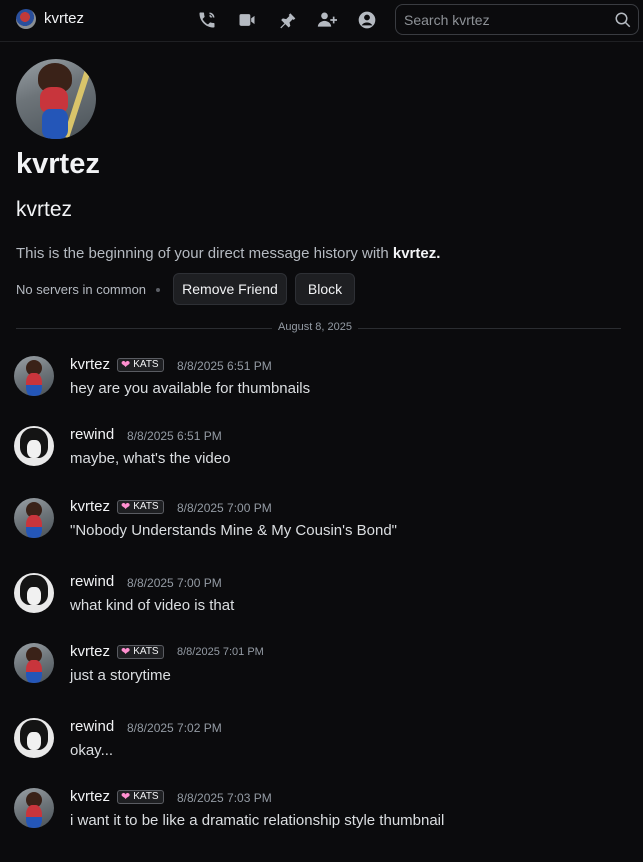 Image resolution: width=643 pixels, height=862 pixels. I want to click on message-timestamp: 8/8/2025 7:01 PM, so click(220, 652).